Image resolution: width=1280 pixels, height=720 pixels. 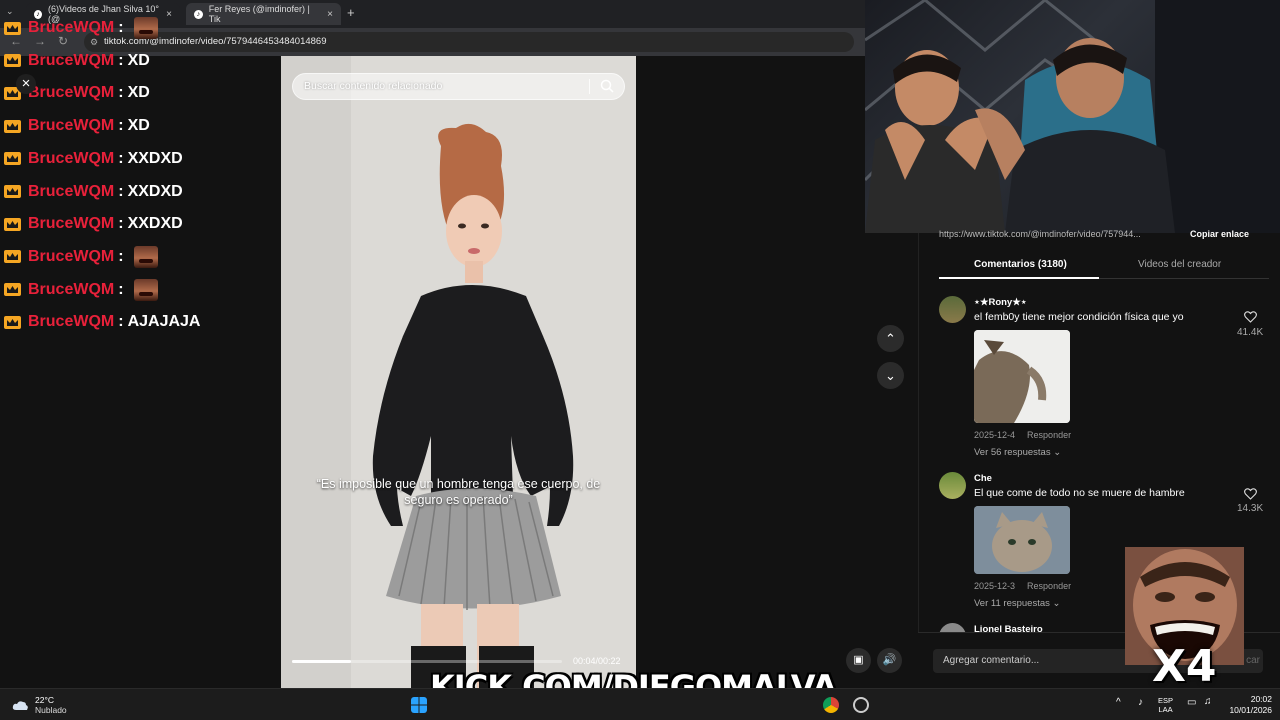 I want to click on weather-widget: 22°C Nublado, so click(x=39, y=705).